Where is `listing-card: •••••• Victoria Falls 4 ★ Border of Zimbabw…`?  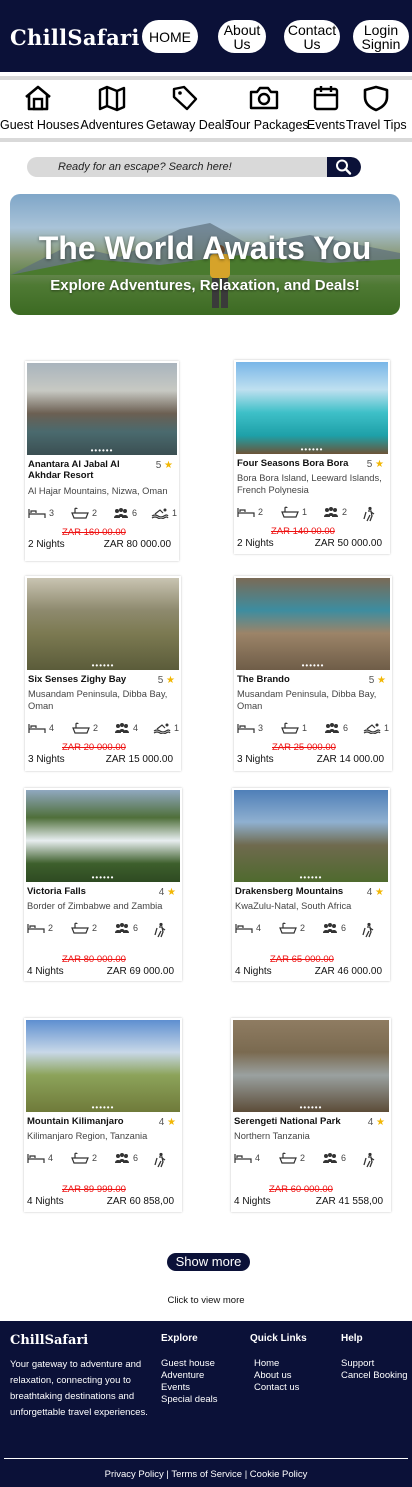 listing-card: •••••• Victoria Falls 4 ★ Border of Zimbabw… is located at coordinates (103, 884).